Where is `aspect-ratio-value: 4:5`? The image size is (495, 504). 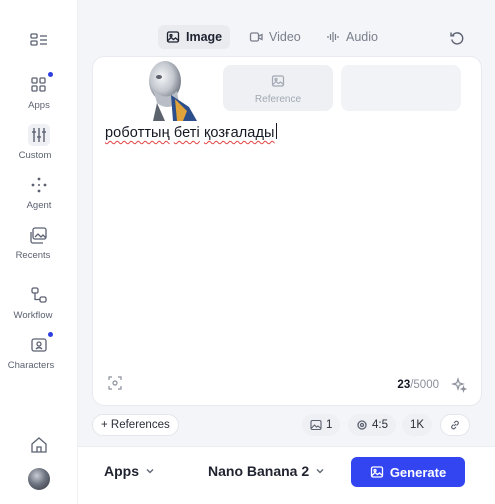
aspect-ratio-value: 4:5 is located at coordinates (380, 425).